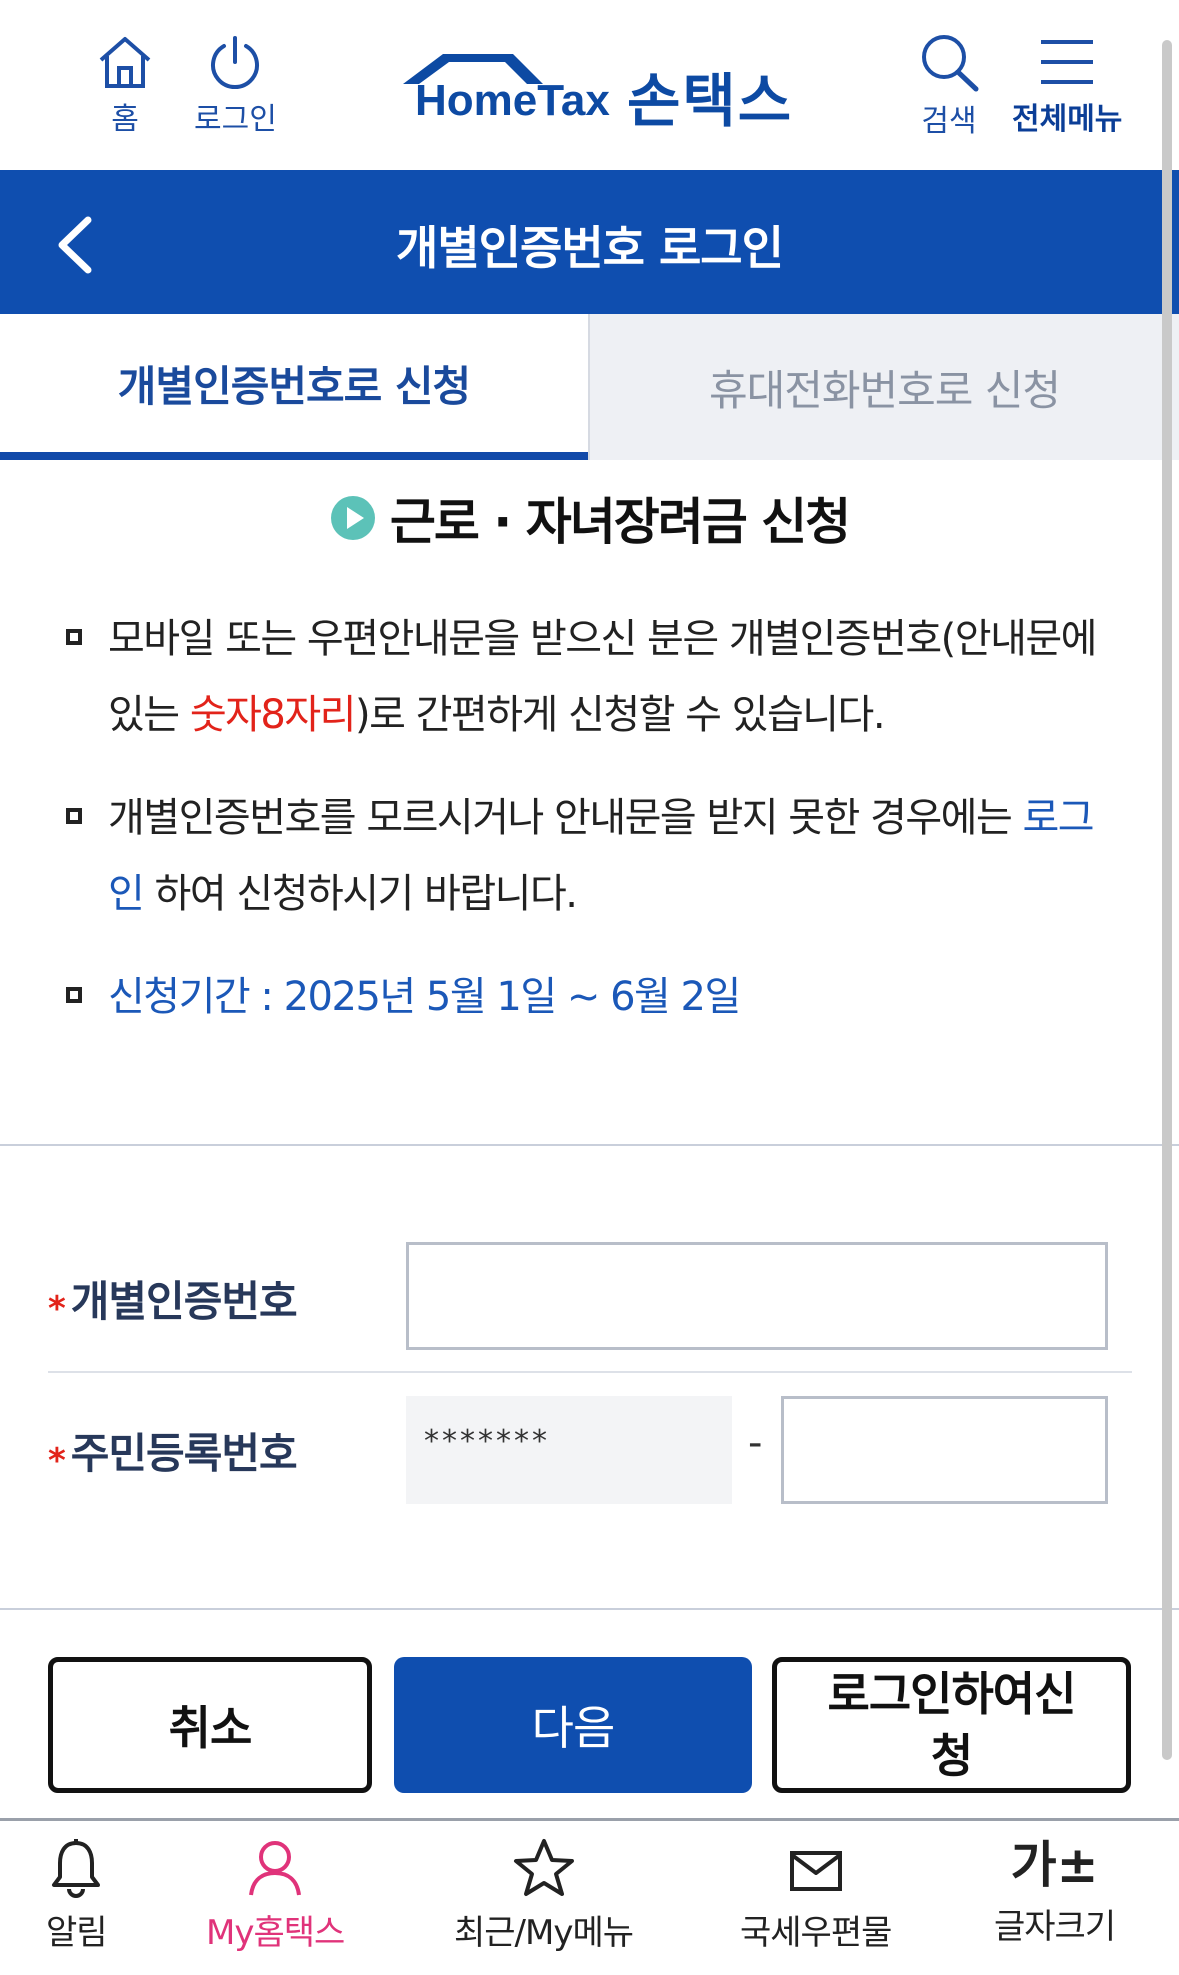 The width and height of the screenshot is (1179, 1975). I want to click on rrn-back-input, so click(944, 1450).